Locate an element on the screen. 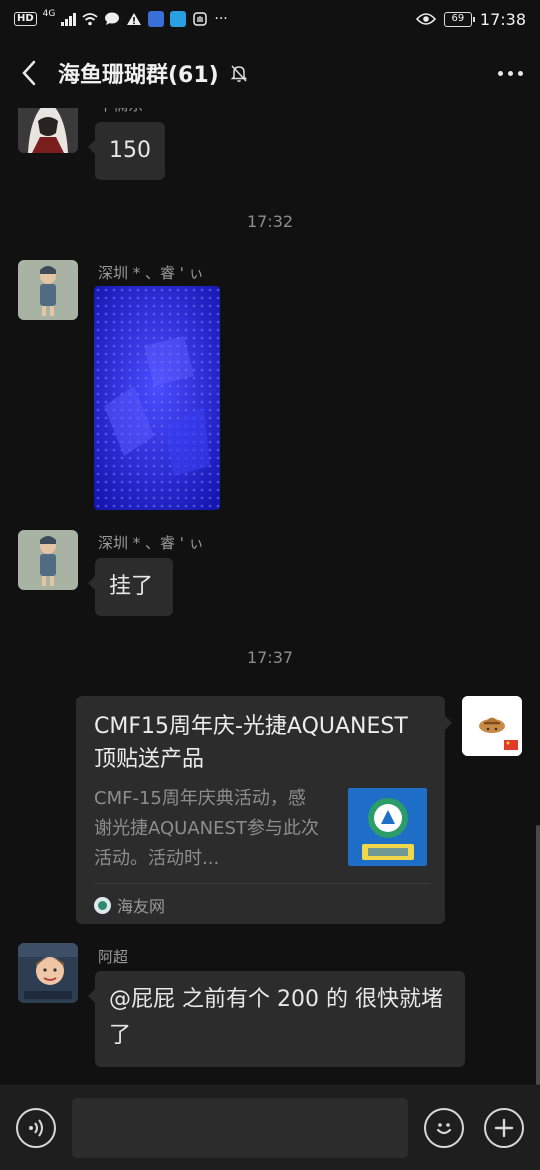 The height and width of the screenshot is (1170, 540). battery-indicator: 69 is located at coordinates (459, 19).